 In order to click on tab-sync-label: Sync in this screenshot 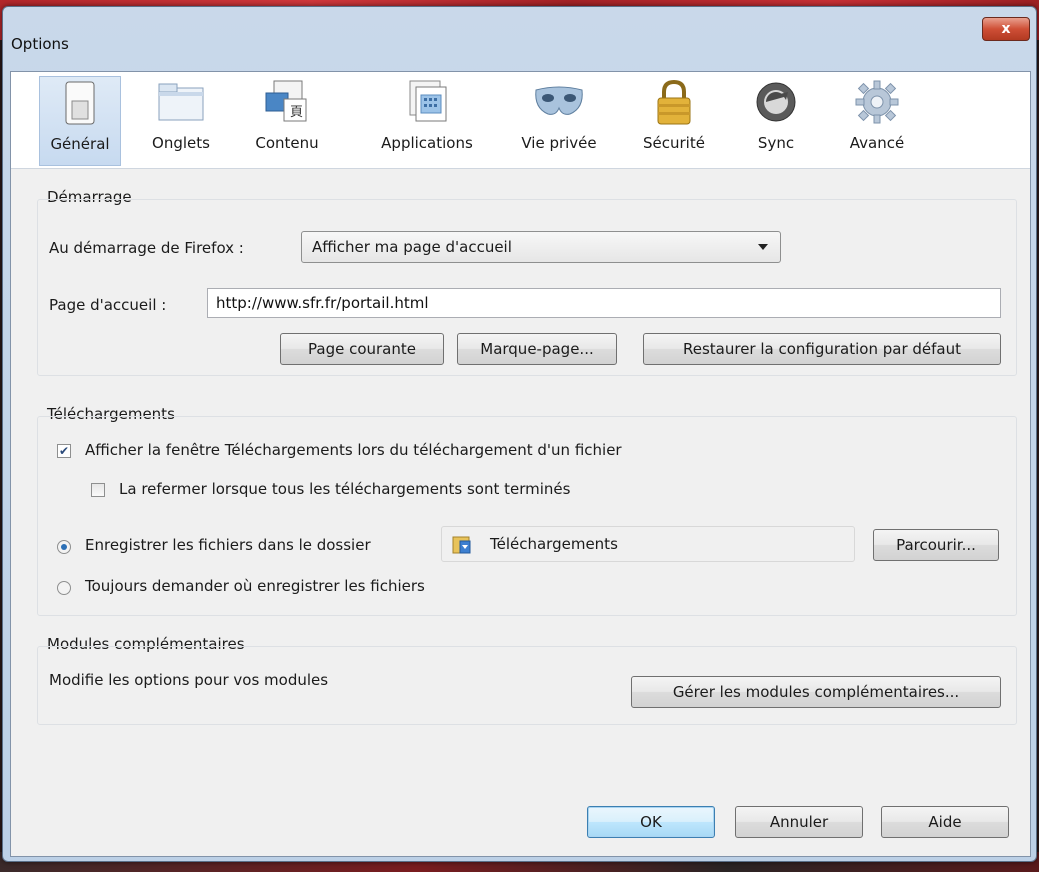, I will do `click(776, 143)`.